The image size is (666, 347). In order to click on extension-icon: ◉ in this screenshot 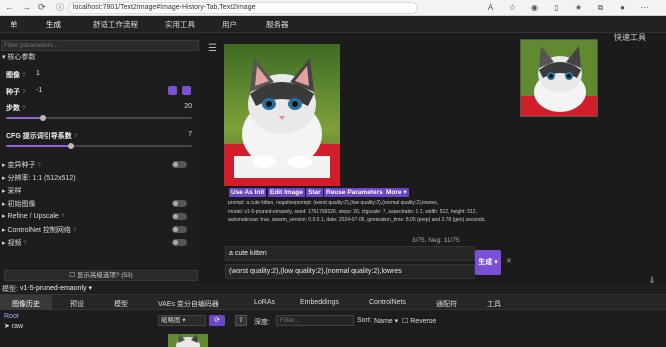, I will do `click(534, 7)`.